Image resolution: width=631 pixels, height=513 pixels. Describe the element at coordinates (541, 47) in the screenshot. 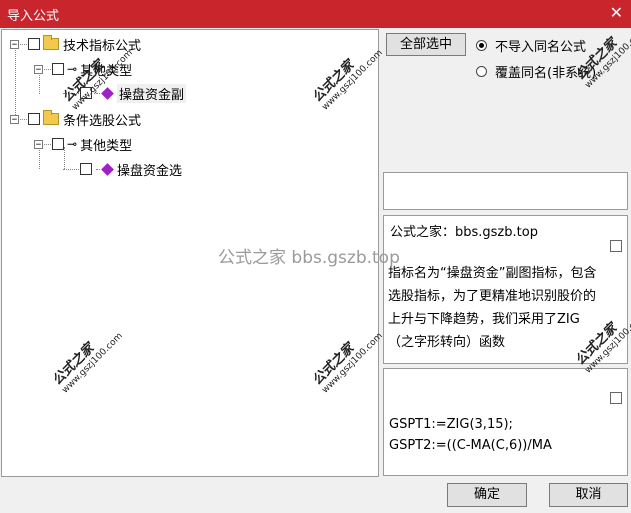

I see `radio-label: 不导入同名公式` at that location.